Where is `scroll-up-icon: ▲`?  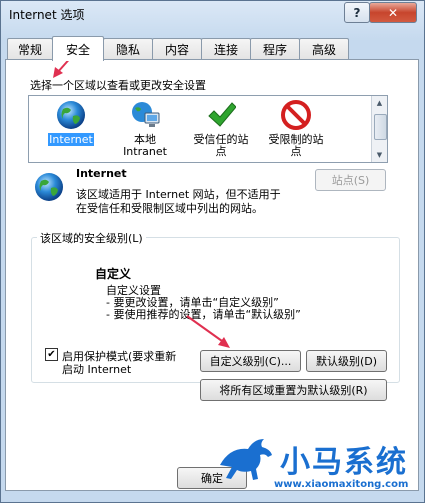
scroll-up-icon: ▲ is located at coordinates (379, 103).